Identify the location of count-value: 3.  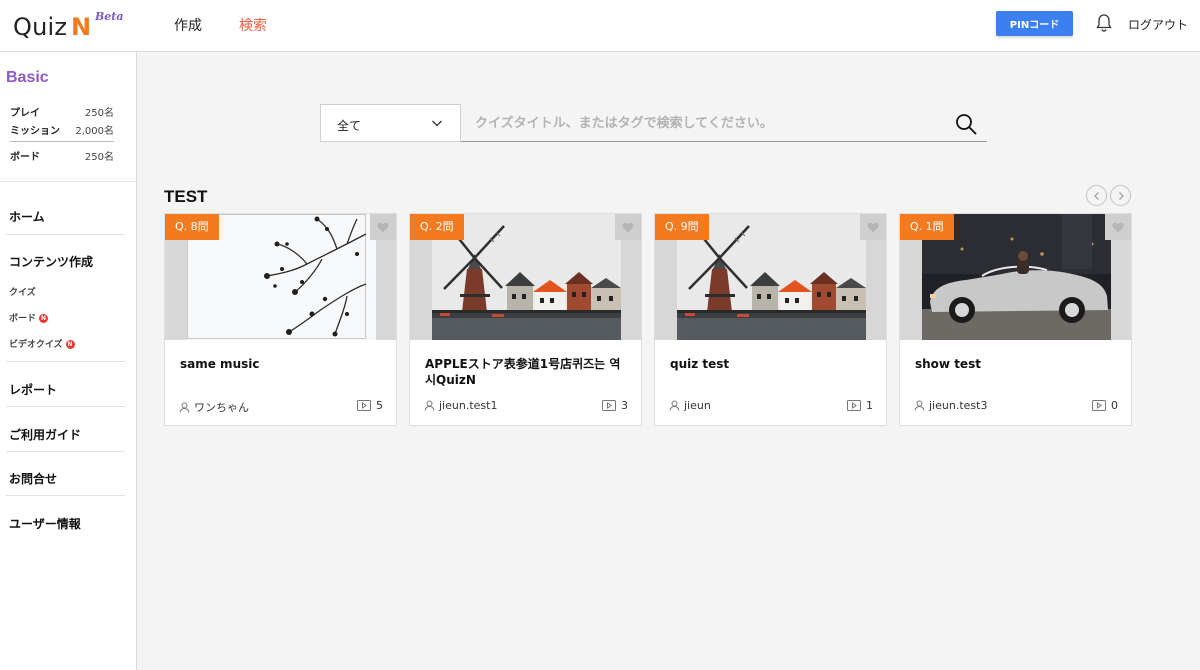
(624, 405).